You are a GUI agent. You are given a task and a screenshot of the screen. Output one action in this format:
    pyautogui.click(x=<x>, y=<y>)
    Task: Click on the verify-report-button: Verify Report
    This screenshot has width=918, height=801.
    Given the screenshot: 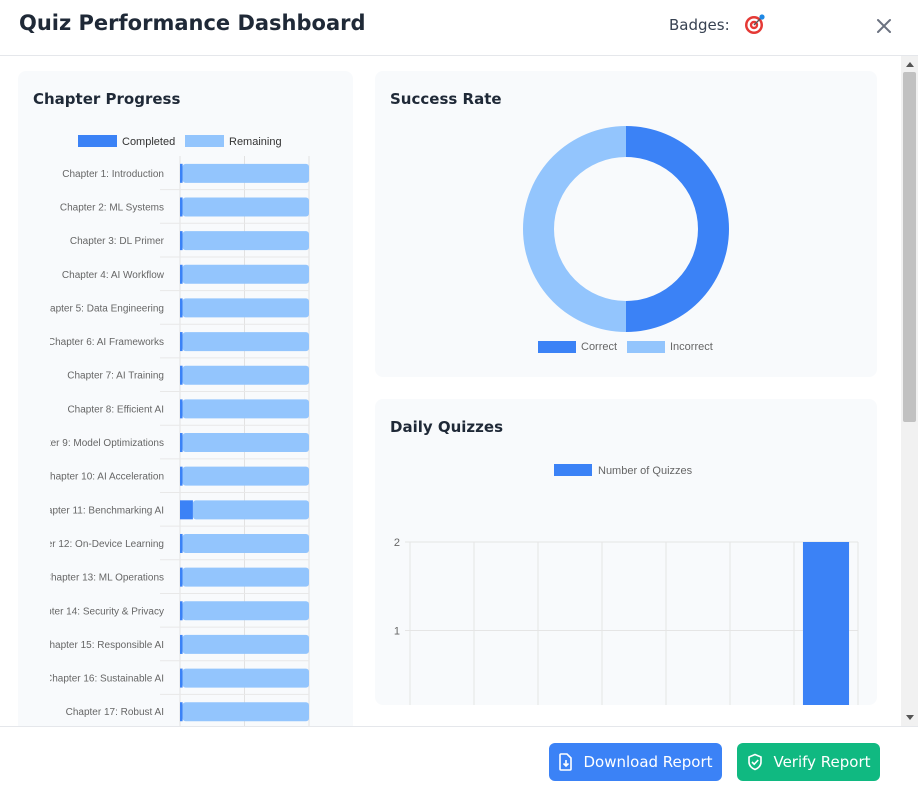 What is the action you would take?
    pyautogui.click(x=808, y=762)
    